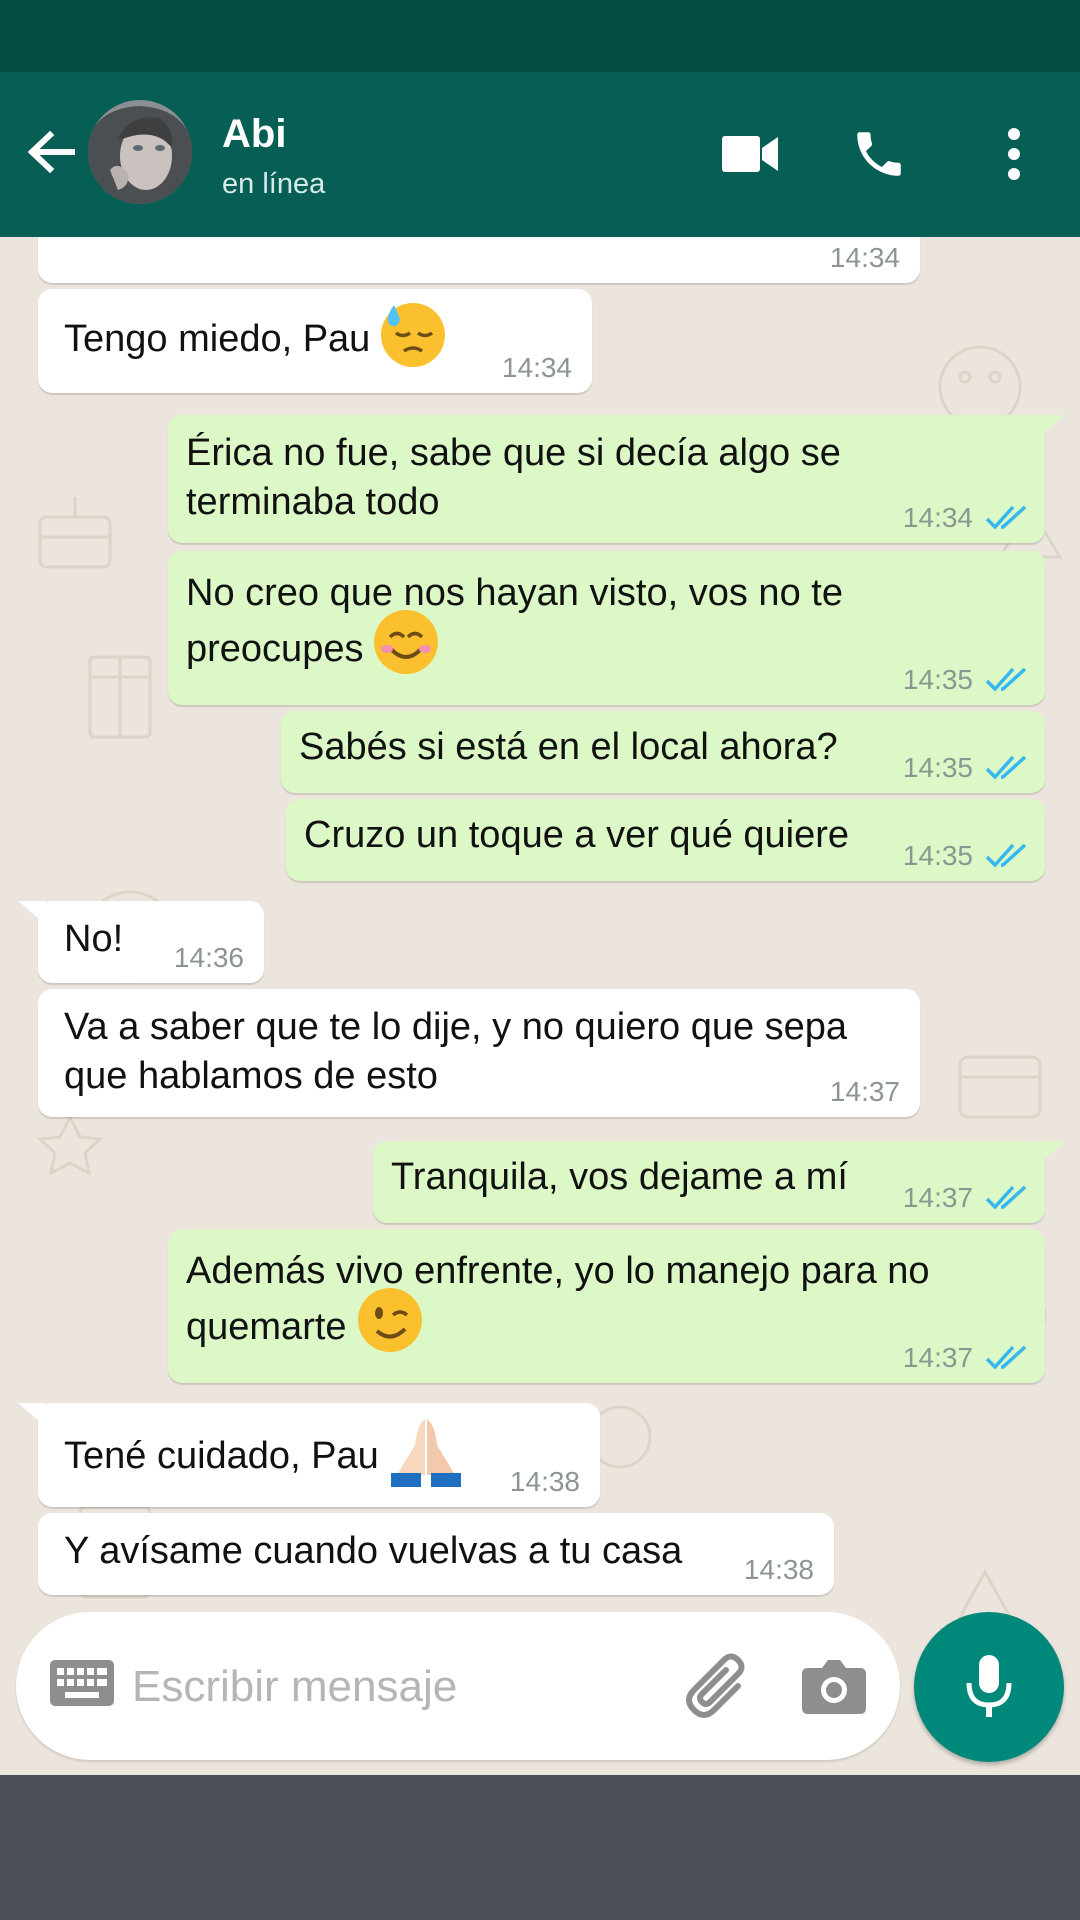  I want to click on message-text: Y avísame cuando vuelvas a tu casa, so click(373, 1551).